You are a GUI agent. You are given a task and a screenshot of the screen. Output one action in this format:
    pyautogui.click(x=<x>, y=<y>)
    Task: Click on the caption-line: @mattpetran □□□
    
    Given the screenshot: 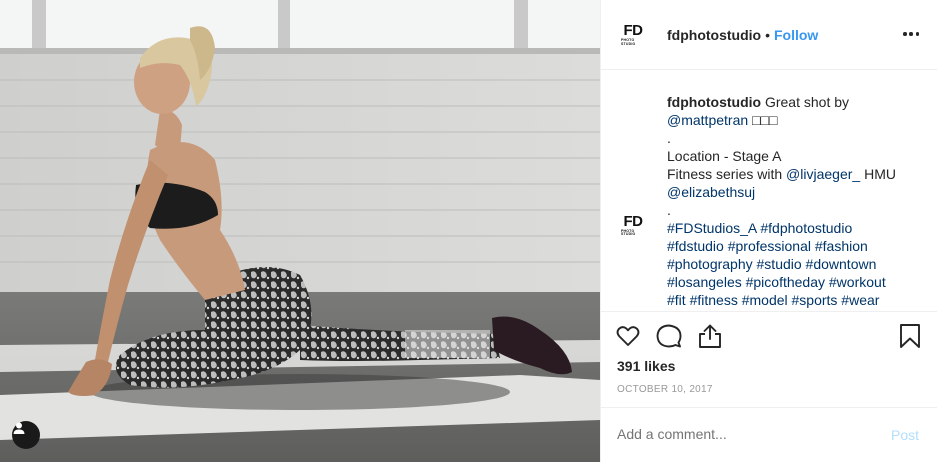 What is the action you would take?
    pyautogui.click(x=797, y=120)
    